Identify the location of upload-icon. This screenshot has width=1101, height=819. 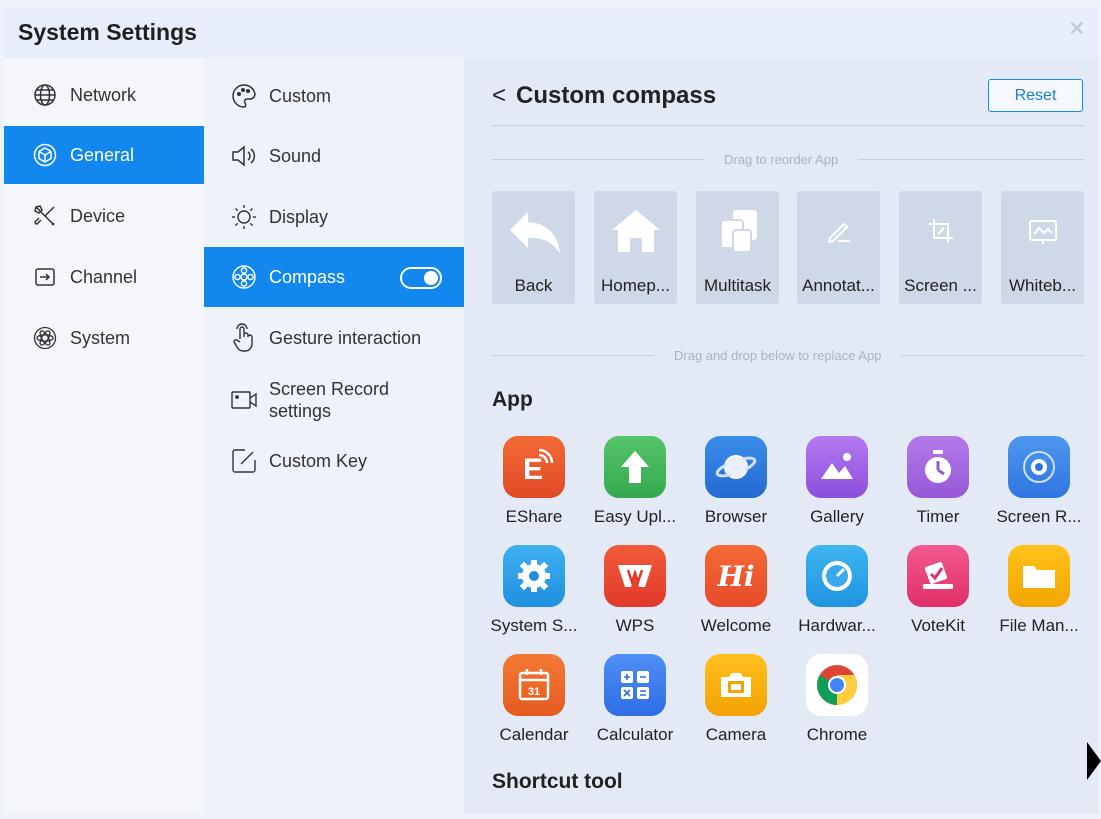
(635, 467).